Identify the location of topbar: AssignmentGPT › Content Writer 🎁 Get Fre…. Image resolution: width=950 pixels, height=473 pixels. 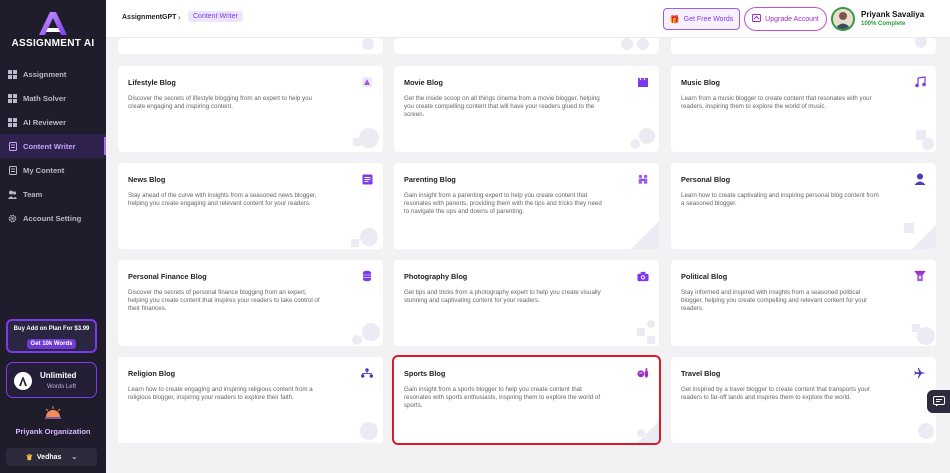
(528, 19).